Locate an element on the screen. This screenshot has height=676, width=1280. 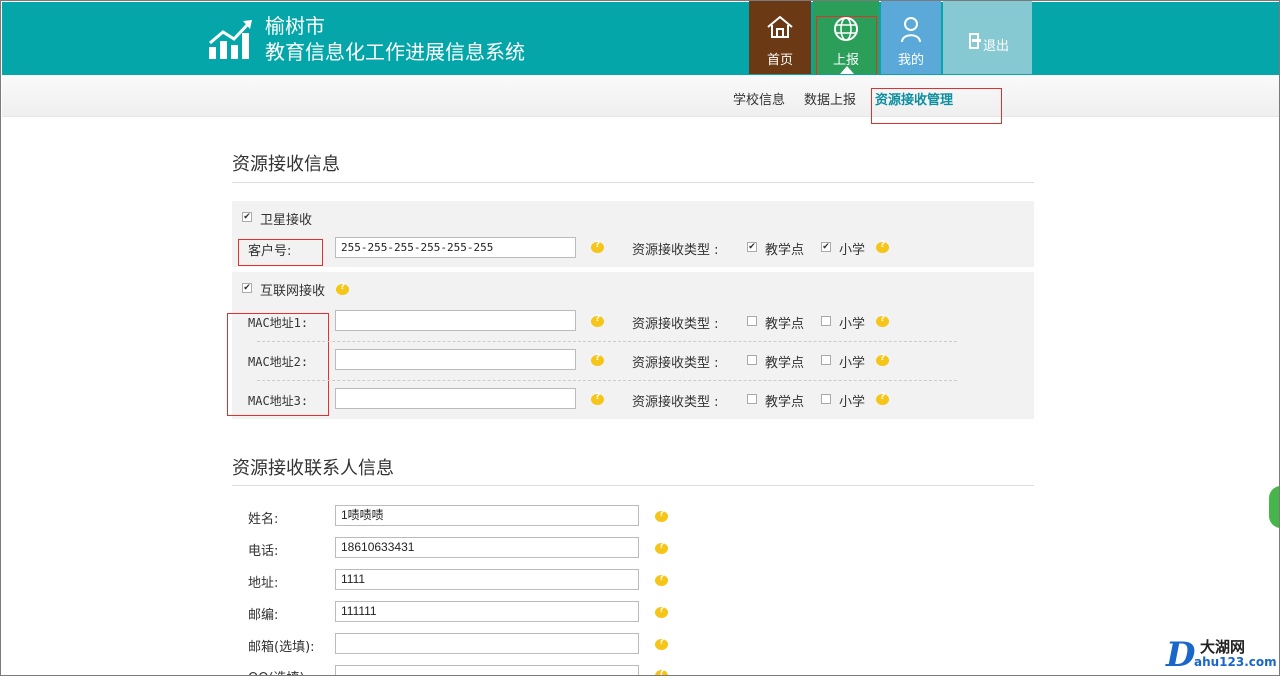
mac2-label: MAC地址2: is located at coordinates (278, 362).